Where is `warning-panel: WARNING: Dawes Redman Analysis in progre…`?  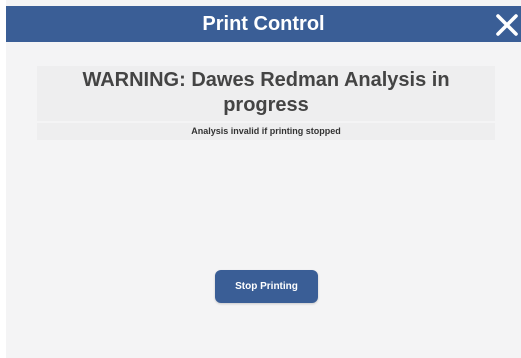
warning-panel: WARNING: Dawes Redman Analysis in progre… is located at coordinates (266, 93).